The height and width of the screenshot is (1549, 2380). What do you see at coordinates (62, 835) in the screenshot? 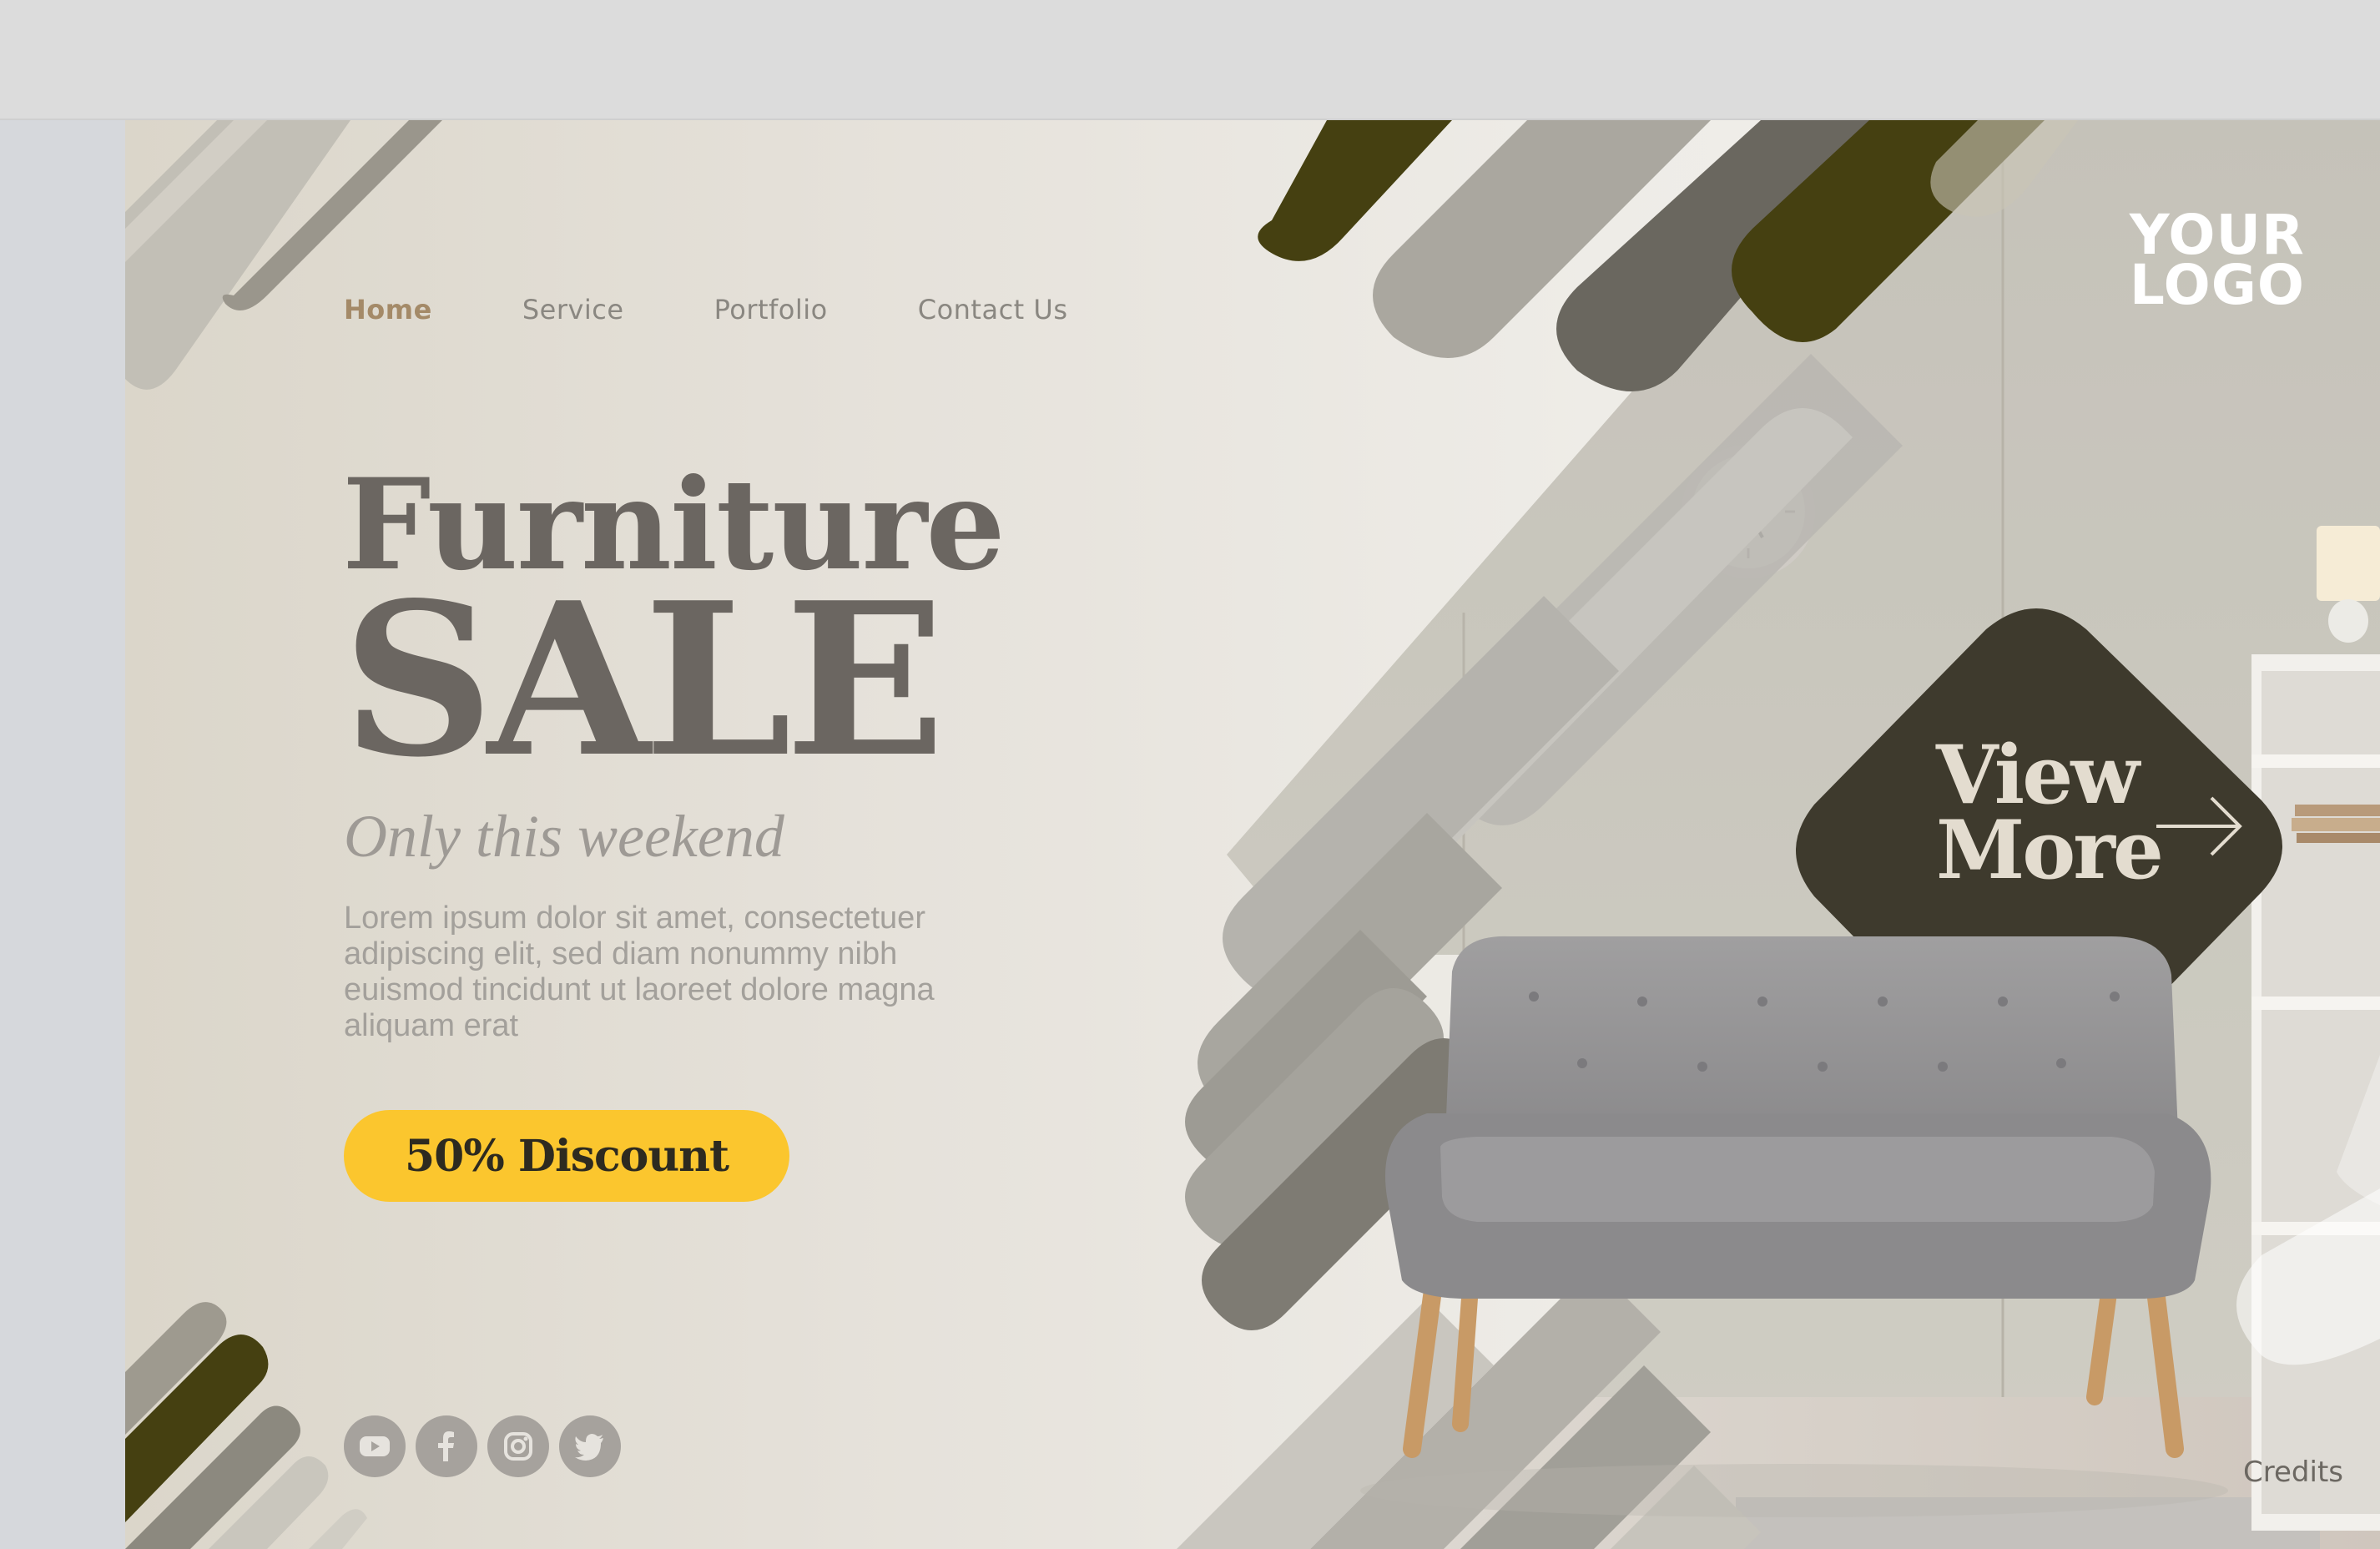
I see `left-gutter` at bounding box center [62, 835].